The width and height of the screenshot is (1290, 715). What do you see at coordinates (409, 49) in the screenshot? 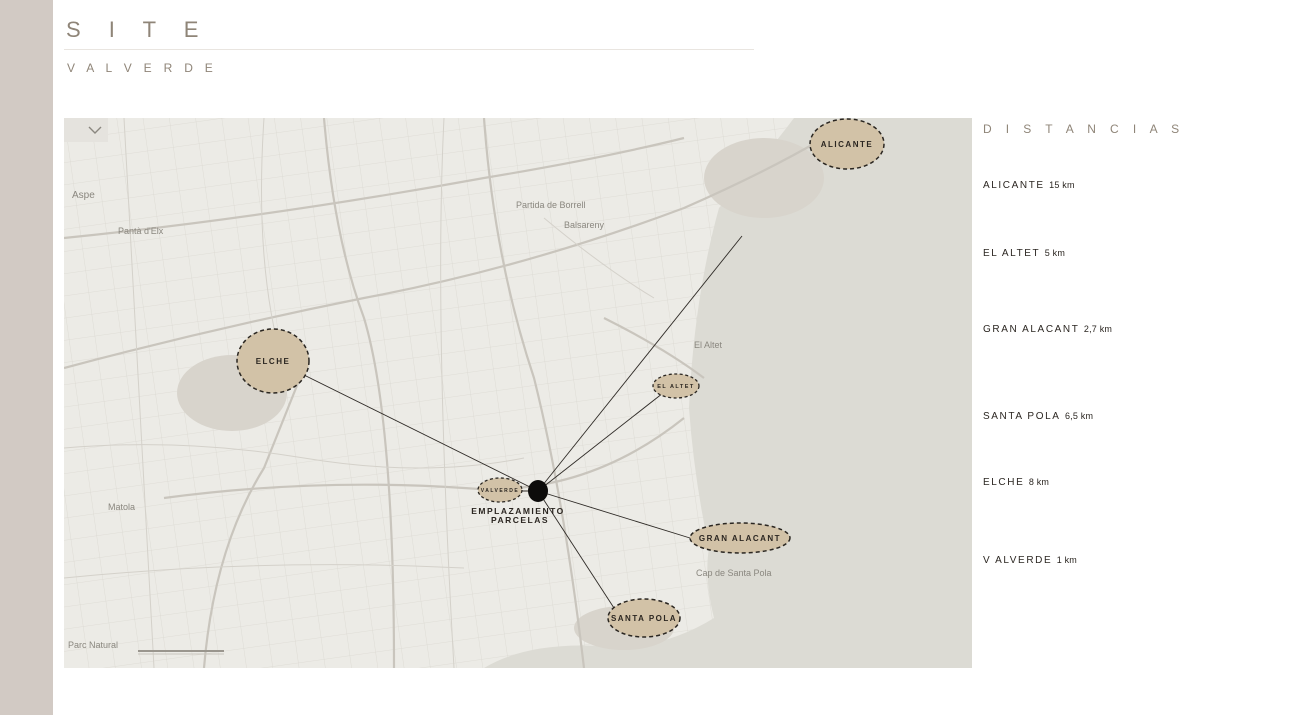
I see `title-divider` at bounding box center [409, 49].